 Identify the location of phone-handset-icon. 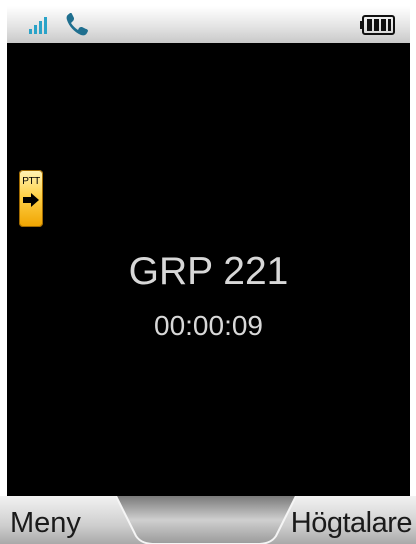
(77, 25).